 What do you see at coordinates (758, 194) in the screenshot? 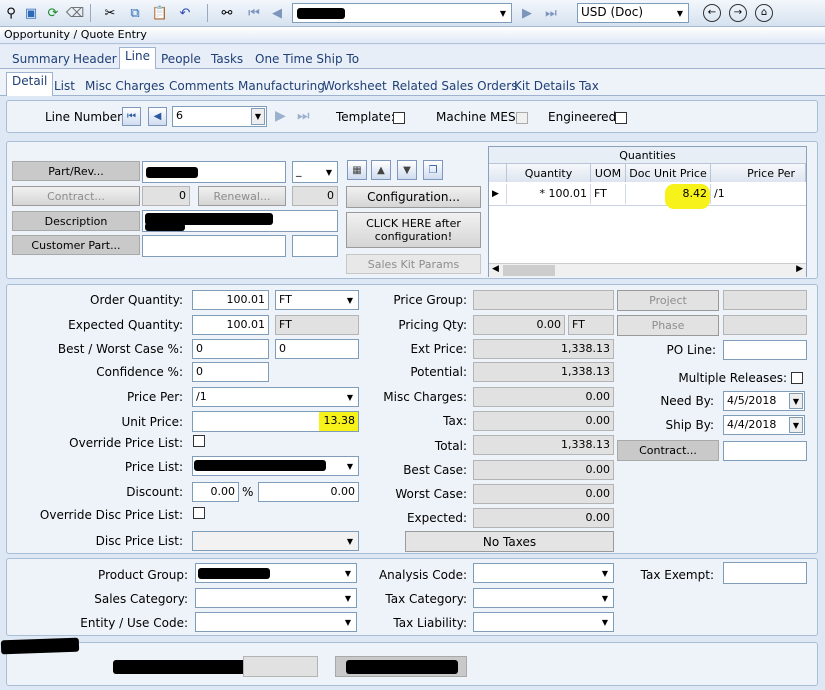
I see `price-per-cell: /1` at bounding box center [758, 194].